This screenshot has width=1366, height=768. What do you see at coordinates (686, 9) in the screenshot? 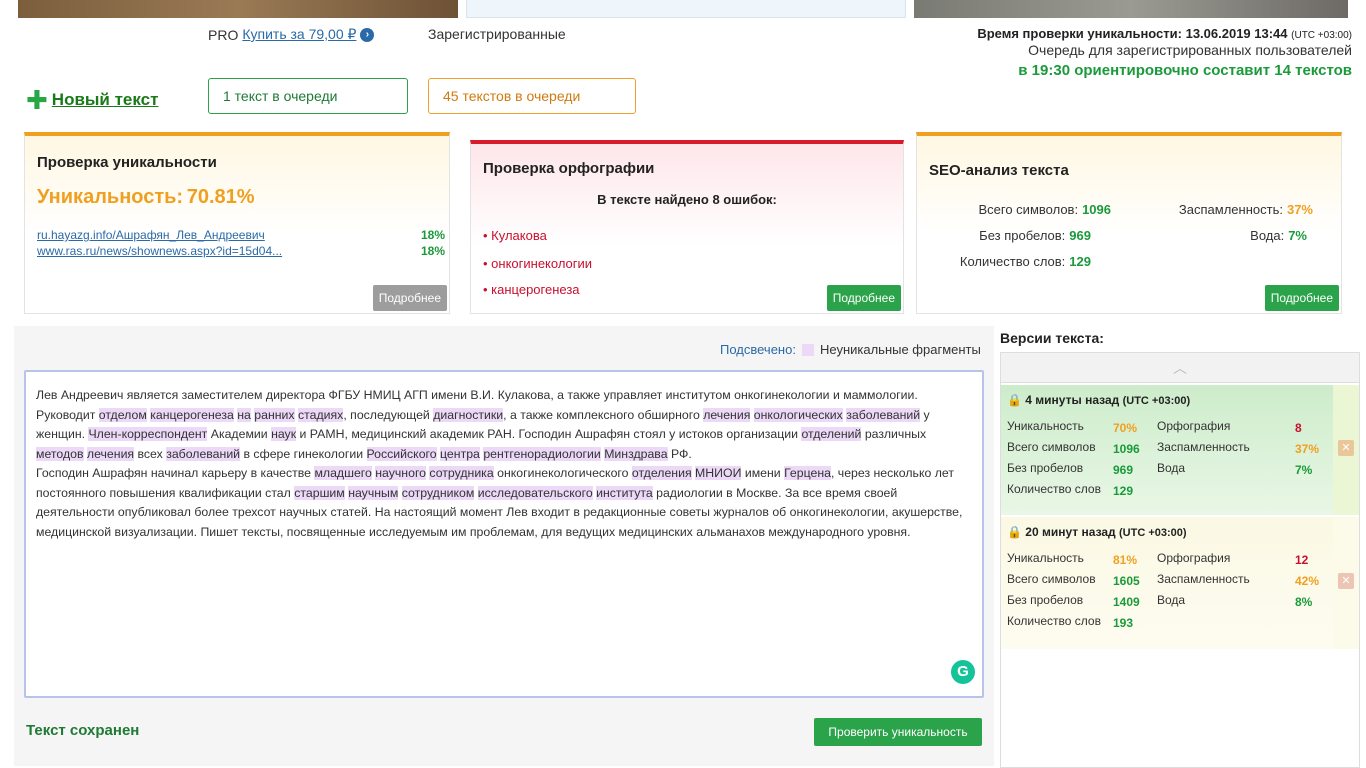
I see `banner-center` at bounding box center [686, 9].